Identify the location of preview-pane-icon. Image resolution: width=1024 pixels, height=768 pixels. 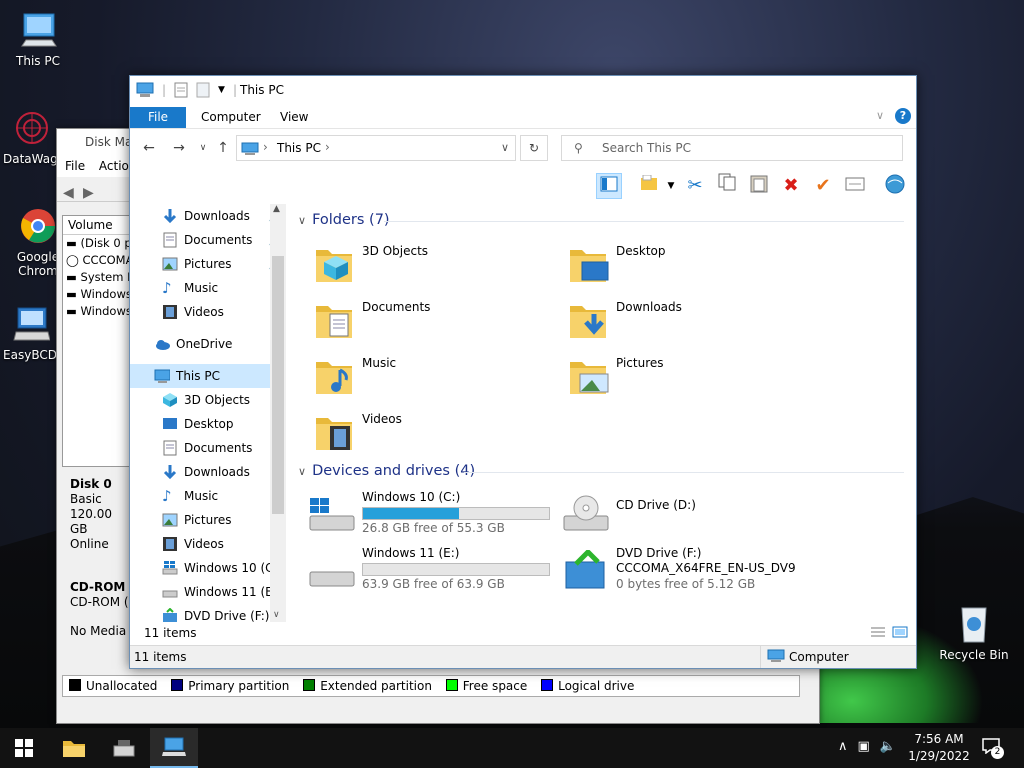
(609, 186).